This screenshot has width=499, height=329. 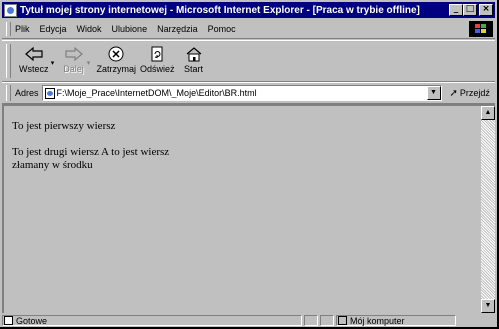 I want to click on back-button: Wstecz, so click(x=34, y=59).